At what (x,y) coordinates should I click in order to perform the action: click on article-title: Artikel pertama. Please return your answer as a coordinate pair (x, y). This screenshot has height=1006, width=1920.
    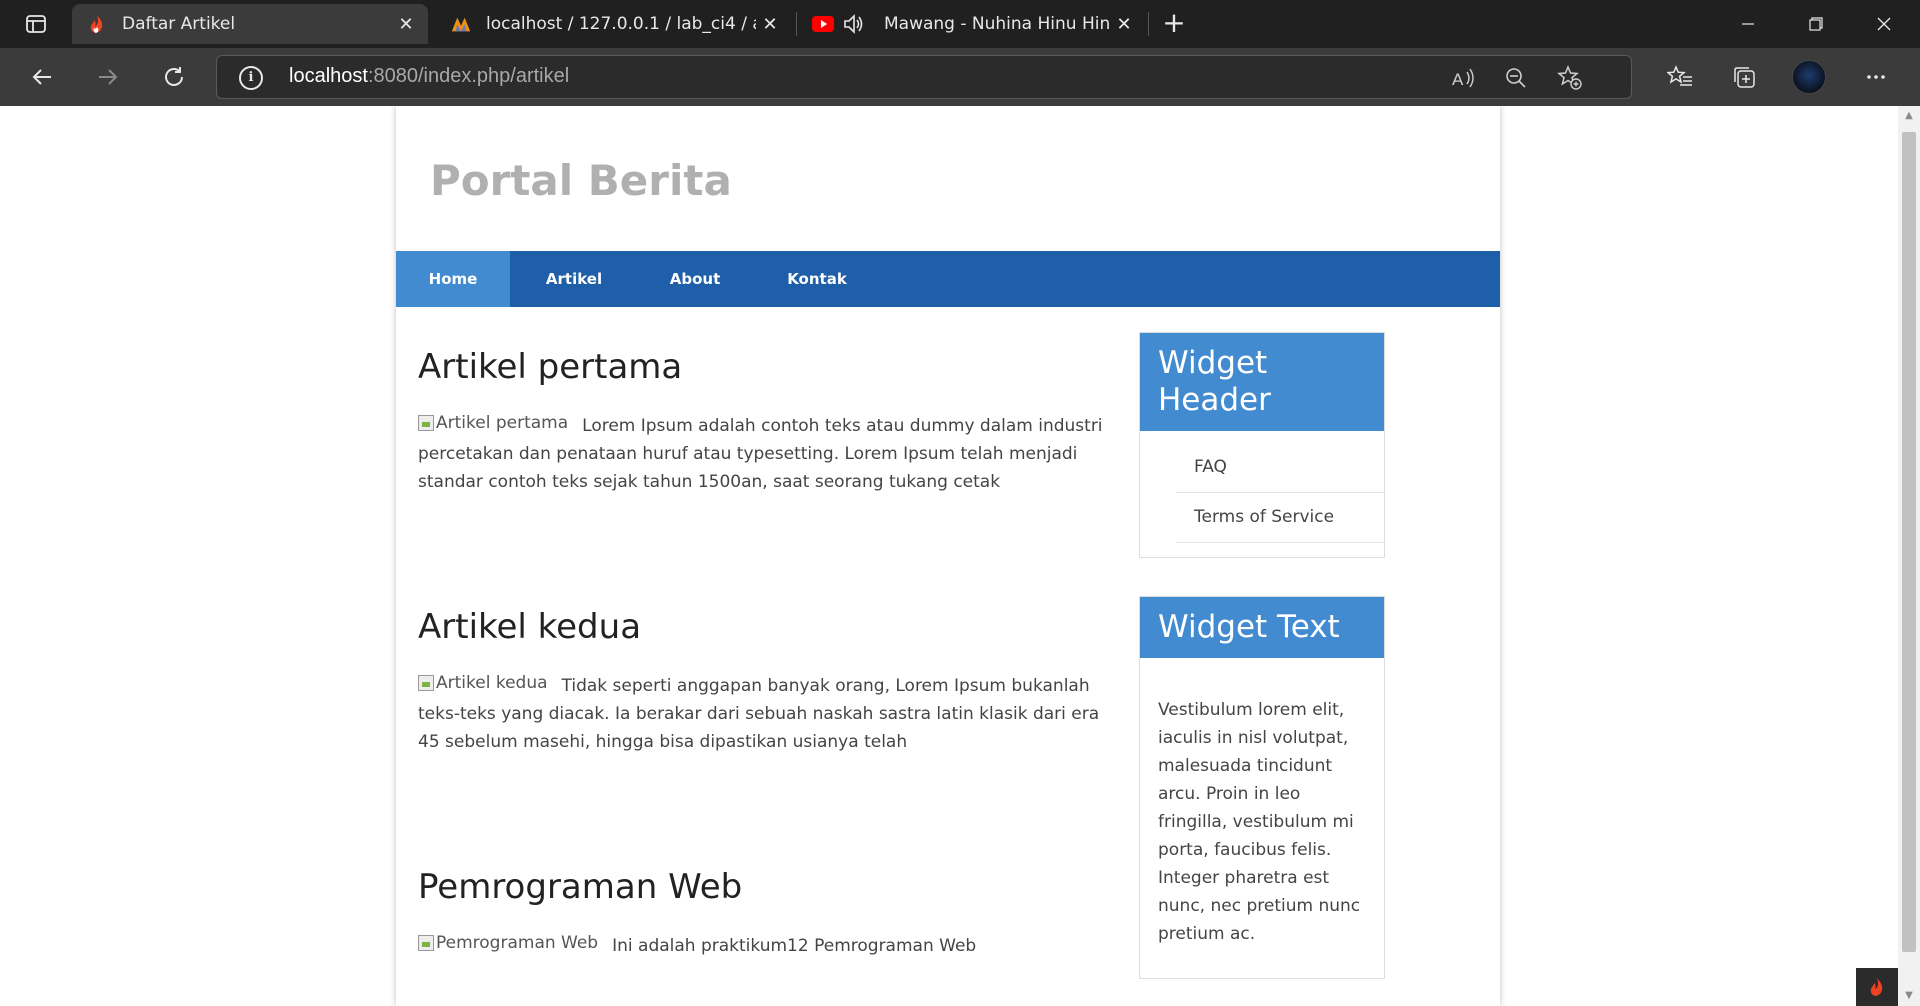
    Looking at the image, I should click on (763, 367).